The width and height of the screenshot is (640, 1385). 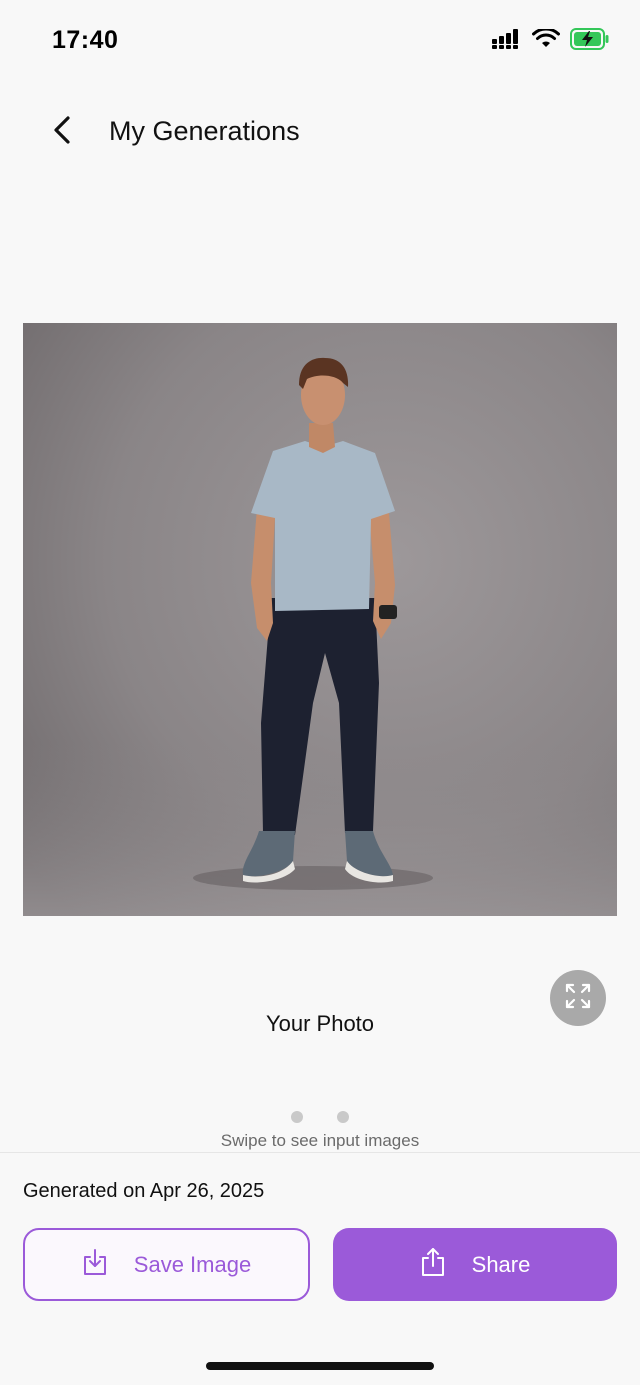 I want to click on cellular-signal-icon, so click(x=507, y=41).